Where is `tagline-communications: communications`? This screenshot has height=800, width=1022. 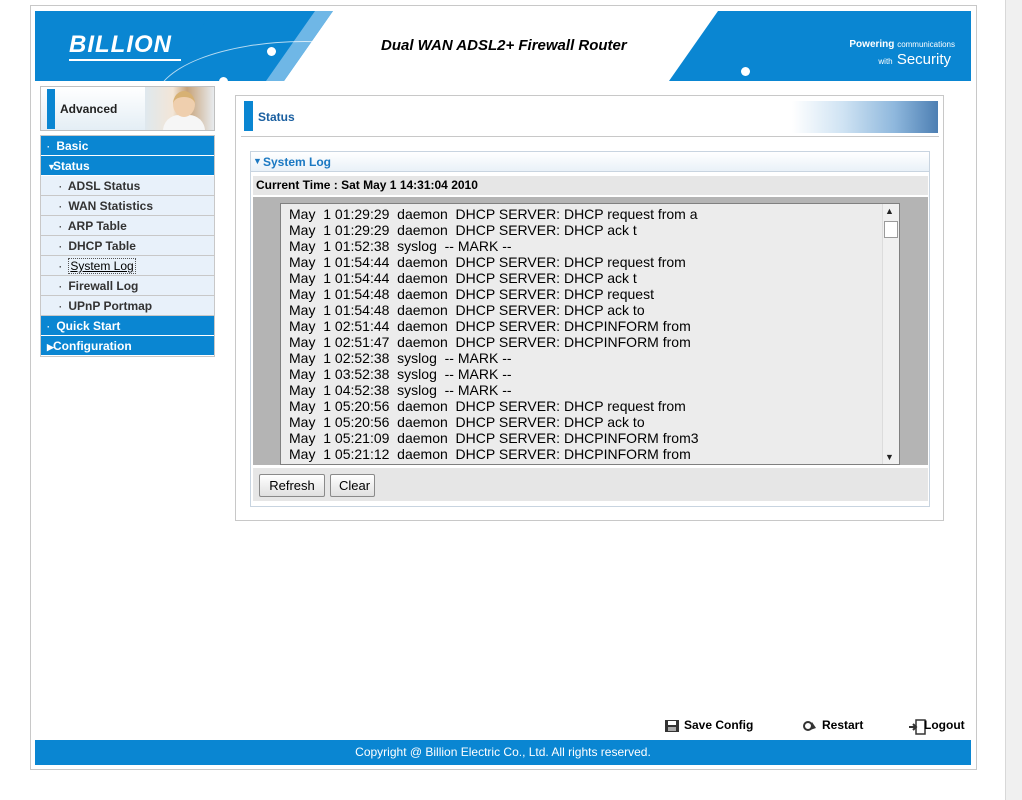
tagline-communications: communications is located at coordinates (926, 44).